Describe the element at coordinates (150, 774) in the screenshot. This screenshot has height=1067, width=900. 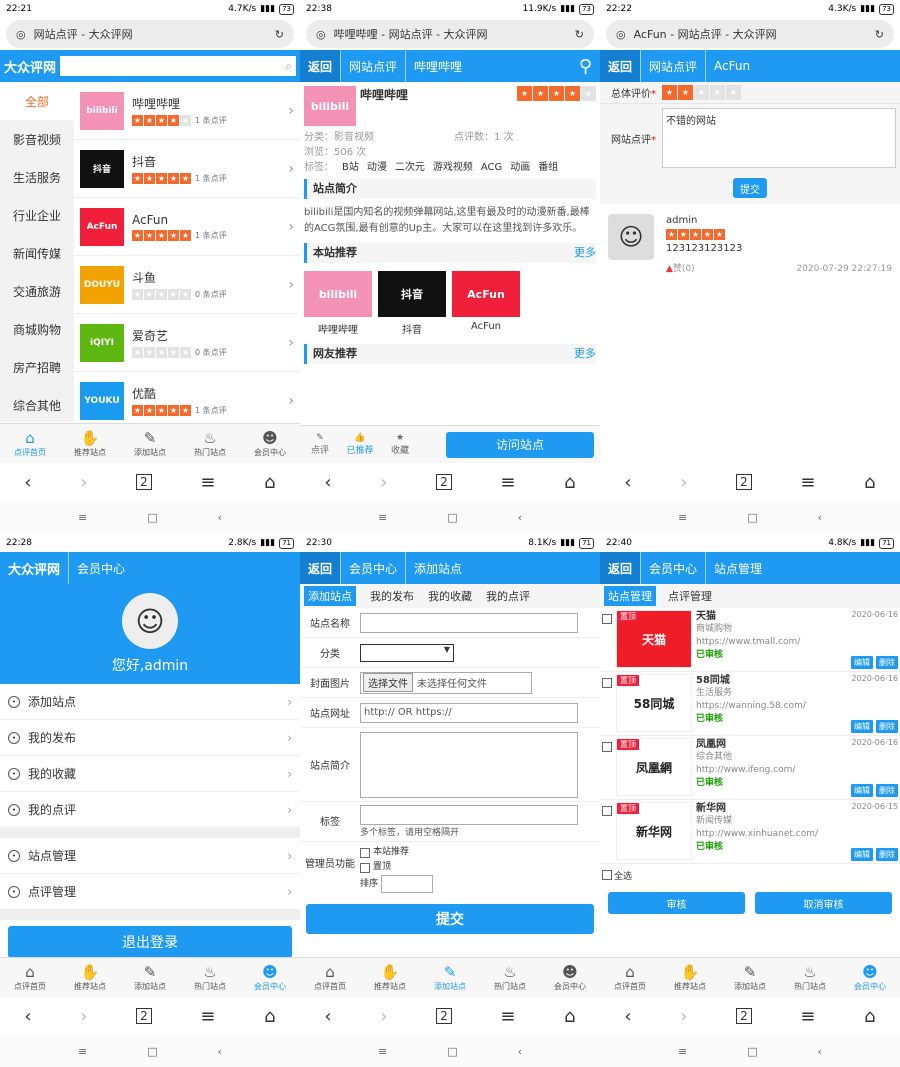
I see `menu-item: • 我的收藏 ›` at that location.